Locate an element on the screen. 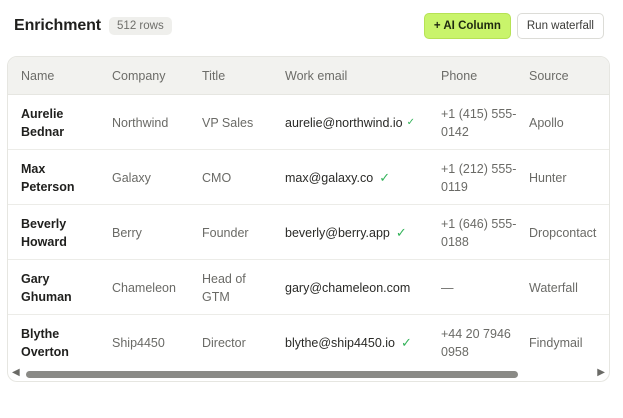  cell-email: gary@chameleon.com is located at coordinates (350, 287).